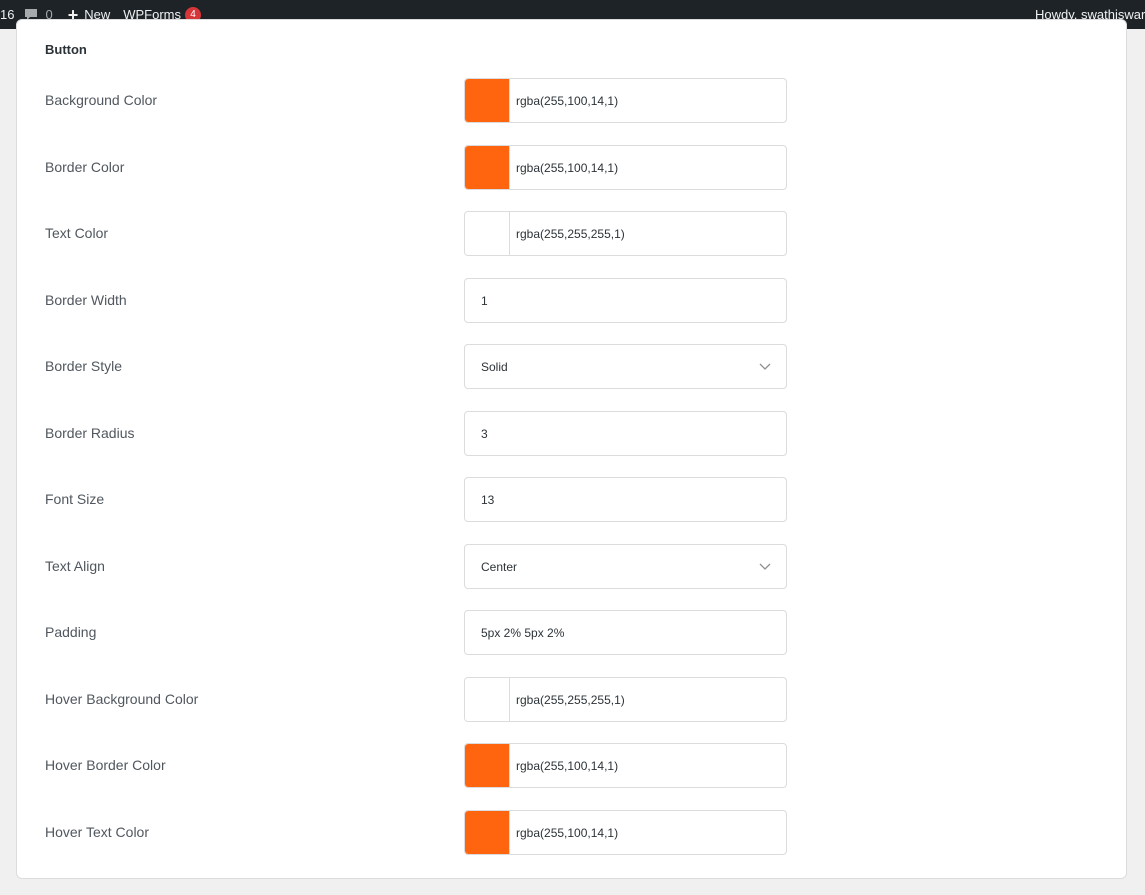 The width and height of the screenshot is (1145, 895). Describe the element at coordinates (567, 167) in the screenshot. I see `border-color-value: rgba(255,100,14,1)` at that location.